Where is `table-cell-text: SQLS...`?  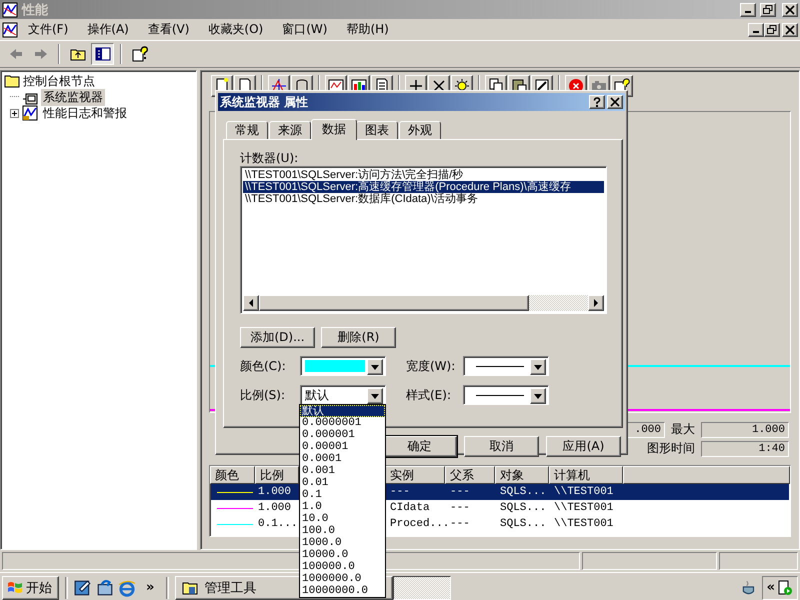
table-cell-text: SQLS... is located at coordinates (523, 524).